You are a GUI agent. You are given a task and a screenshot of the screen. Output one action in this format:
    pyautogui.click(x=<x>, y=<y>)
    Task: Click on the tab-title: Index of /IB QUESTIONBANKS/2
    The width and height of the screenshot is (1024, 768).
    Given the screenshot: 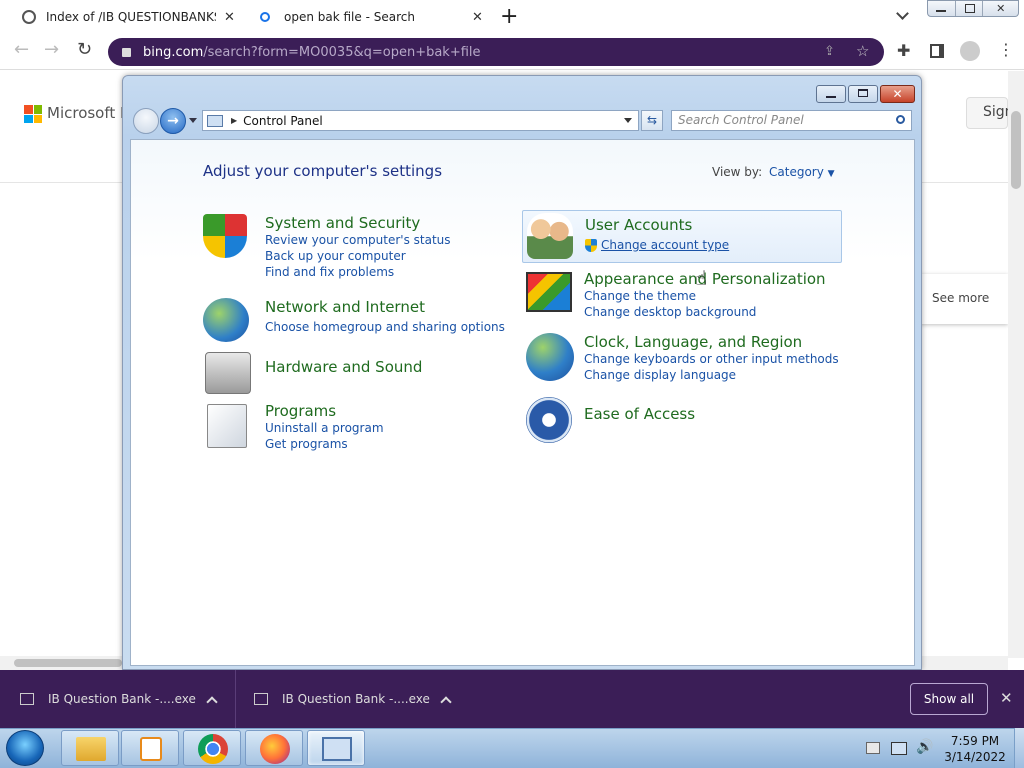 What is the action you would take?
    pyautogui.click(x=131, y=17)
    